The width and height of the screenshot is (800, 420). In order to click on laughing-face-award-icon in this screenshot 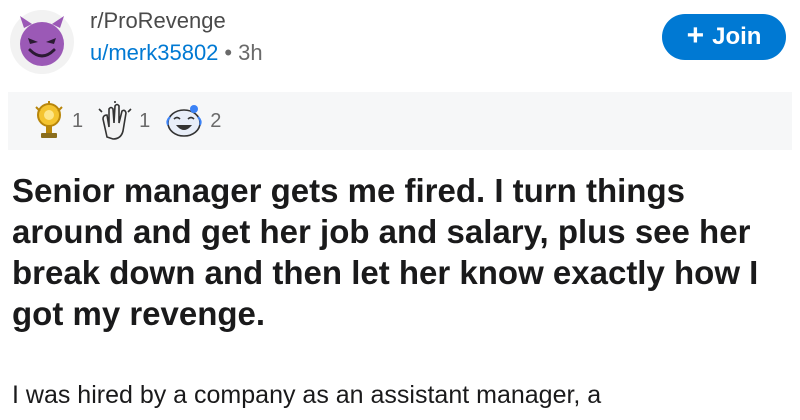, I will do `click(184, 121)`.